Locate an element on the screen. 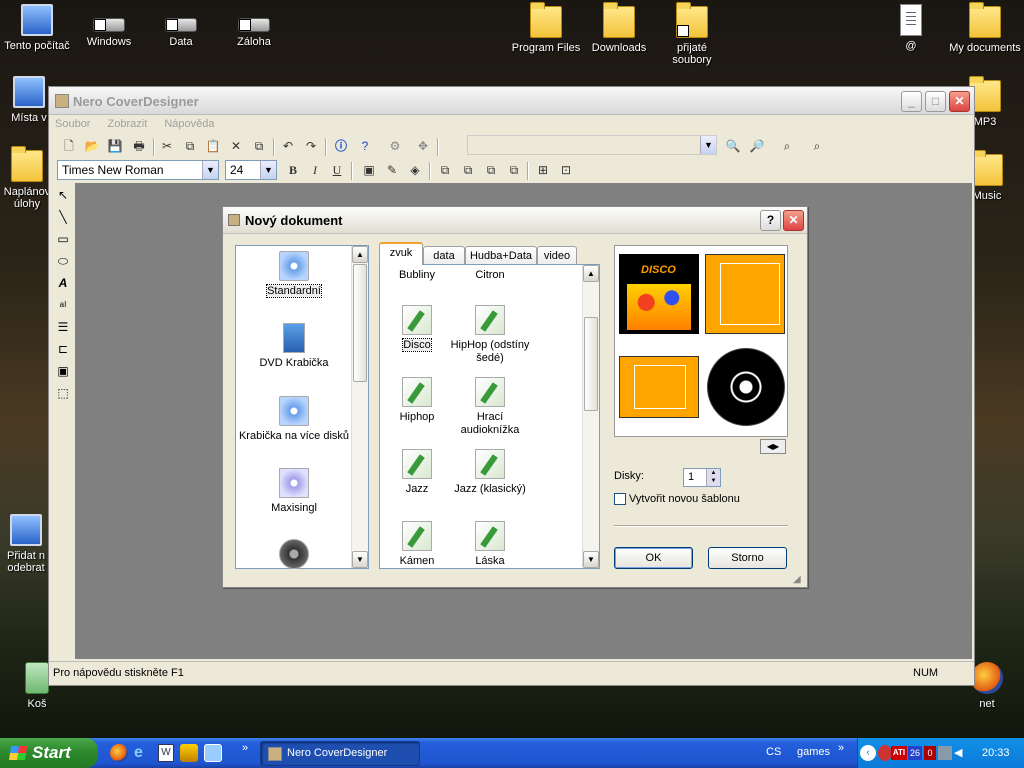 The width and height of the screenshot is (1024, 768). toolbar-more-icon: » is located at coordinates (841, 748).